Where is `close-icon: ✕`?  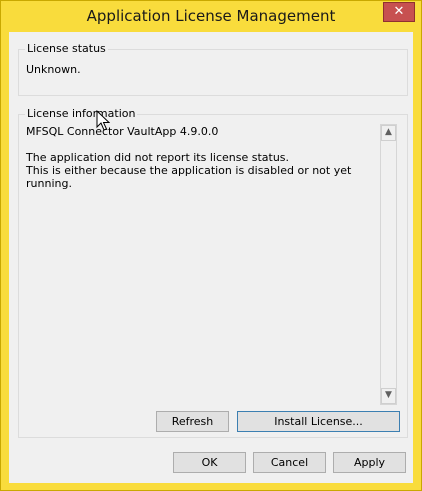 close-icon: ✕ is located at coordinates (399, 11).